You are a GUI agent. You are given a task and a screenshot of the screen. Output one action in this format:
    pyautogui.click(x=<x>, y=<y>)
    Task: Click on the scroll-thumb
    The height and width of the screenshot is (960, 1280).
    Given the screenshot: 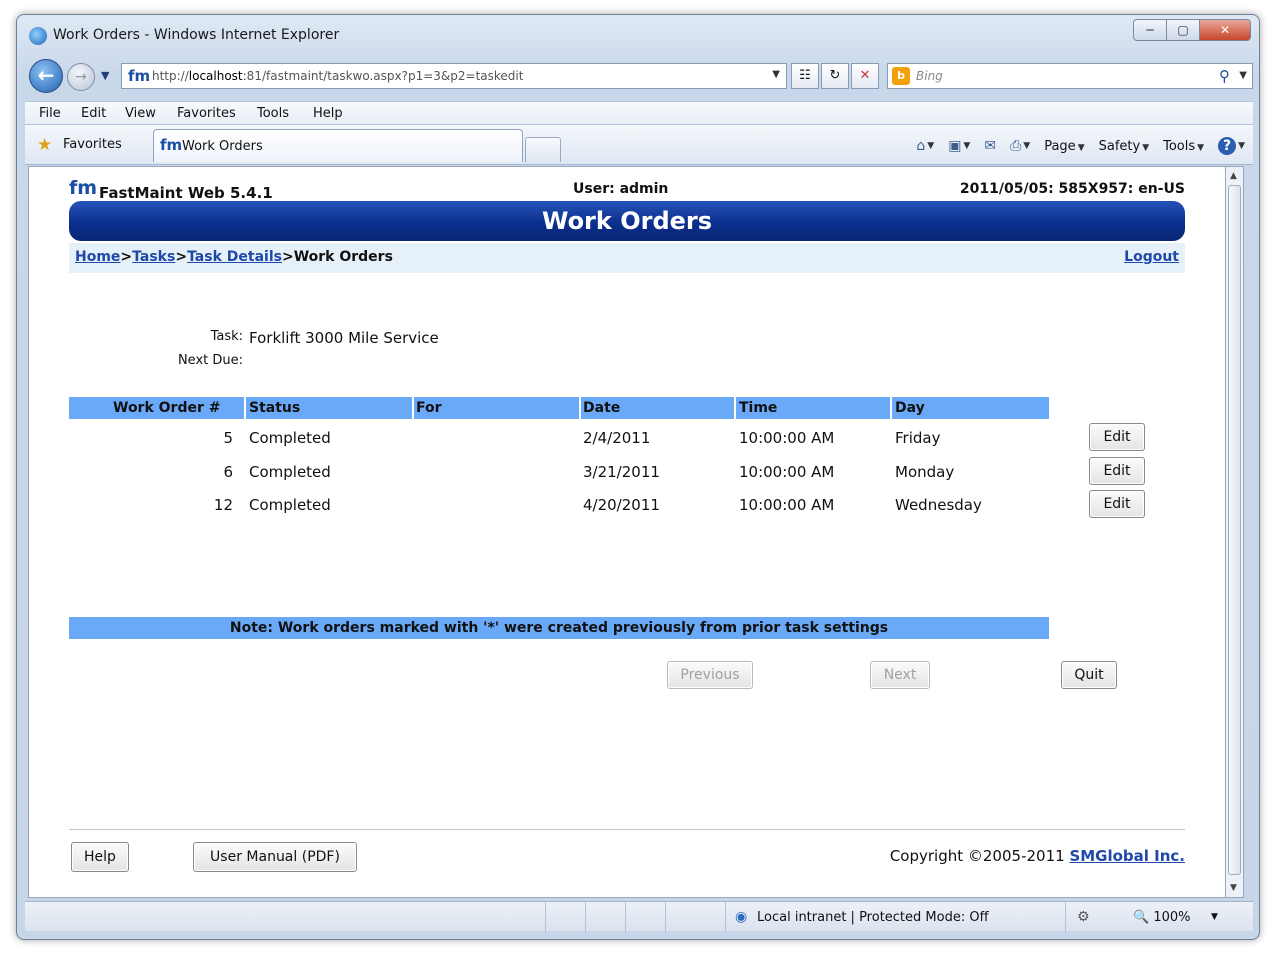 What is the action you would take?
    pyautogui.click(x=1234, y=530)
    